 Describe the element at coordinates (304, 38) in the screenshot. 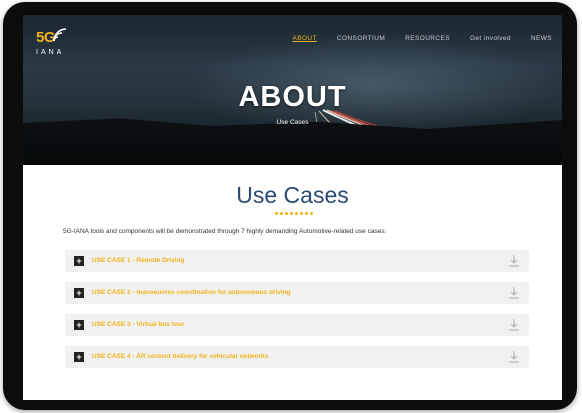

I see `nav-item-about: ABOUT` at that location.